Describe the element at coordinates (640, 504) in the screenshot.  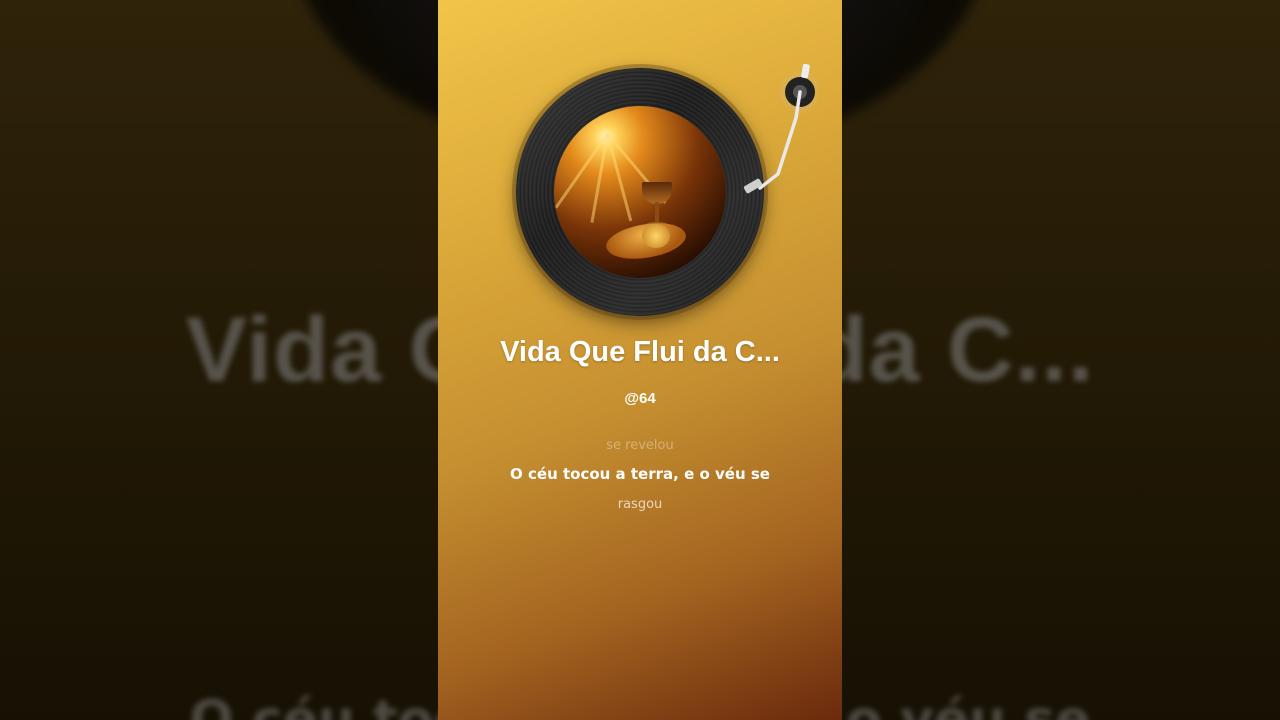
I see `lyric-next-line: rasgou` at that location.